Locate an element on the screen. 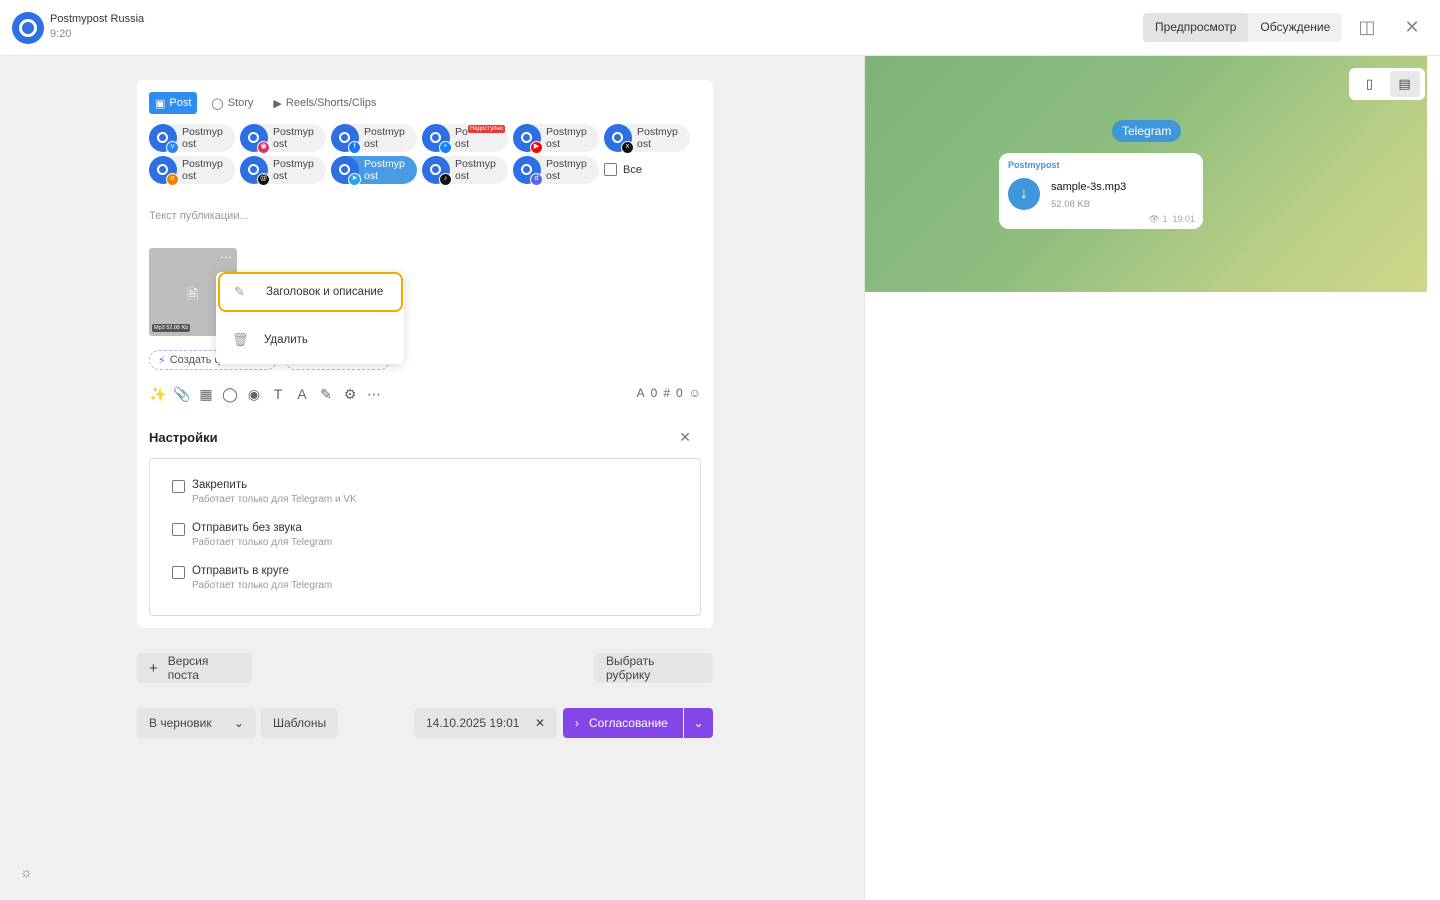 The image size is (1440, 900). theme-icon: ☼ is located at coordinates (26, 872).